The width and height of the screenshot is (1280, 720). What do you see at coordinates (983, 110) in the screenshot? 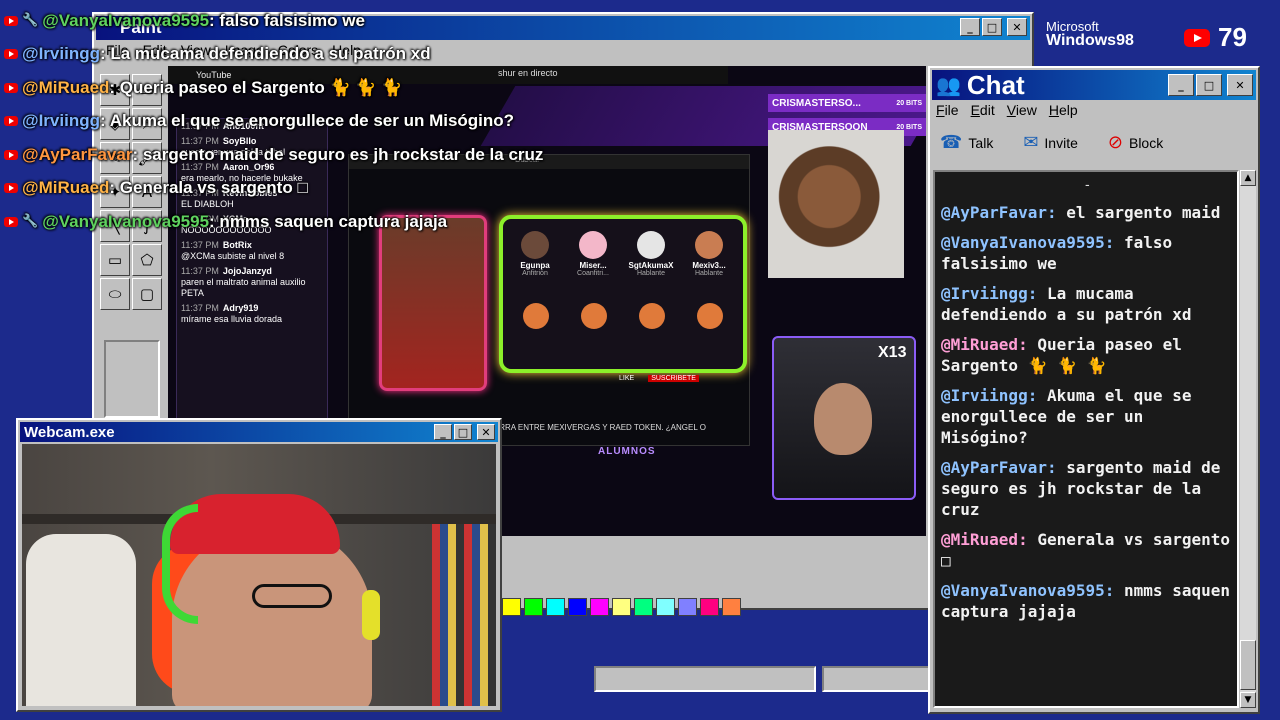
I see `chat-menu-item: Edit` at bounding box center [983, 110].